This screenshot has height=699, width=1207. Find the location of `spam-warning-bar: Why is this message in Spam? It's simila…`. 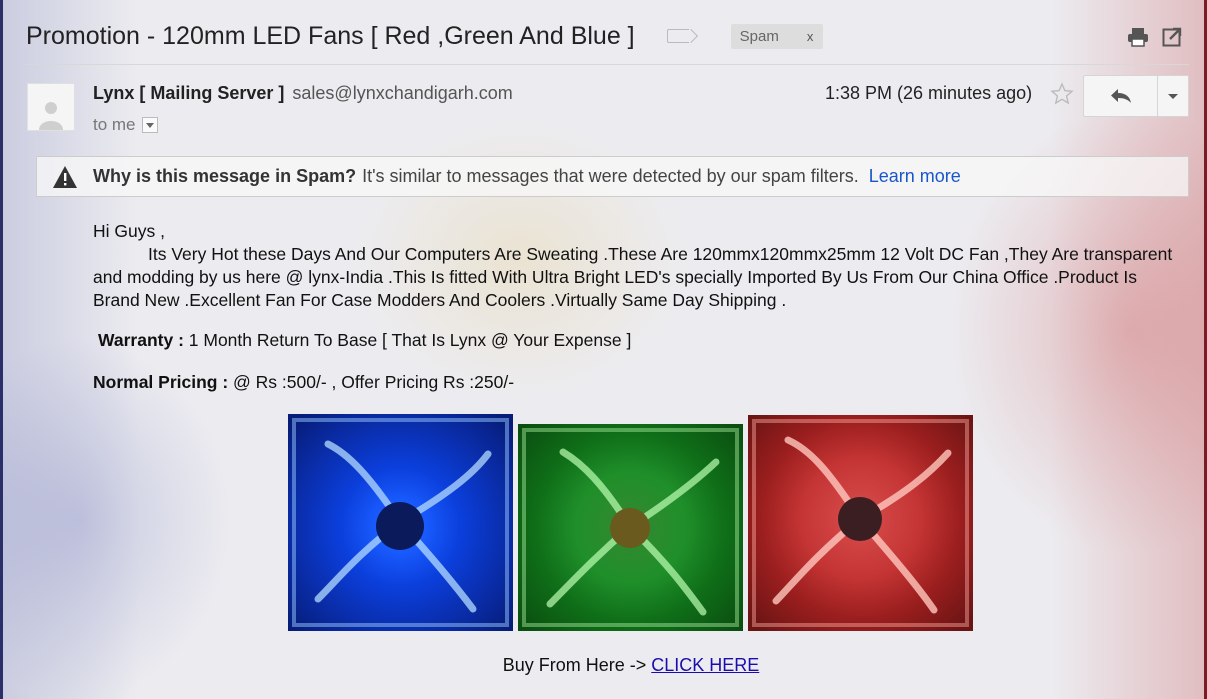

spam-warning-bar: Why is this message in Spam? It's simila… is located at coordinates (612, 176).